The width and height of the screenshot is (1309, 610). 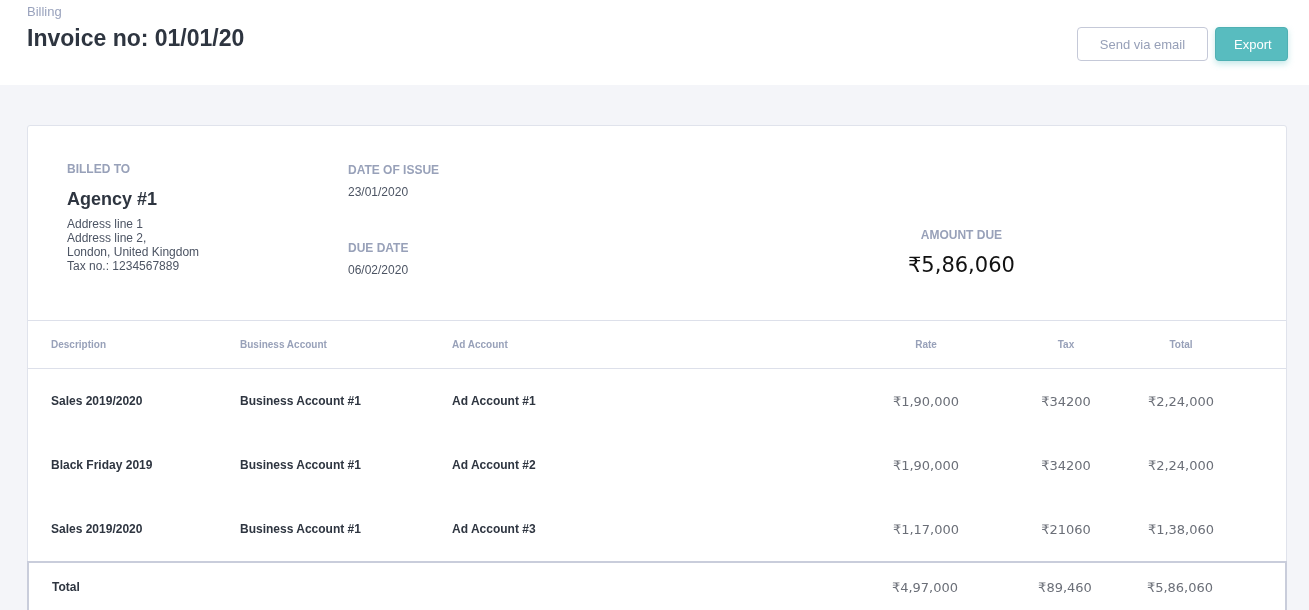 What do you see at coordinates (106, 224) in the screenshot?
I see `address-line: Address line 1` at bounding box center [106, 224].